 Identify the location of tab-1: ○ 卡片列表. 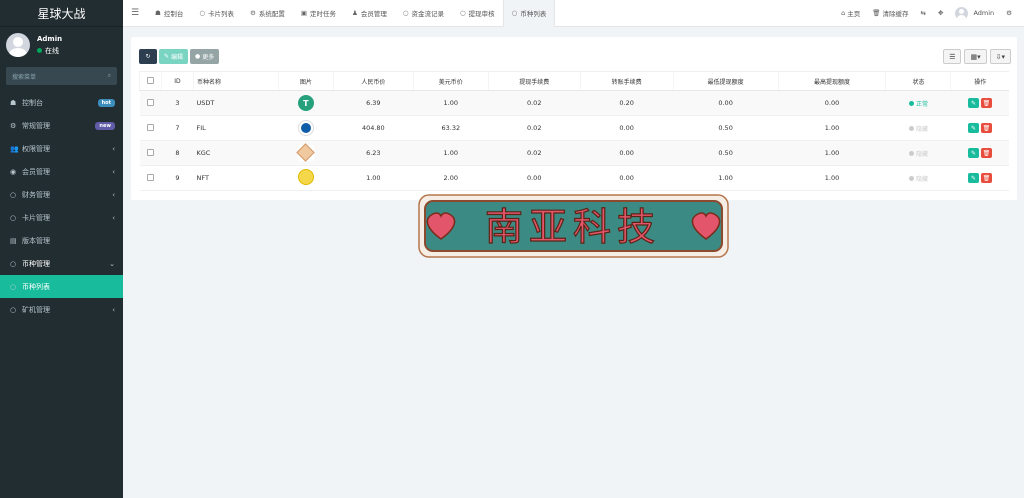
(216, 13).